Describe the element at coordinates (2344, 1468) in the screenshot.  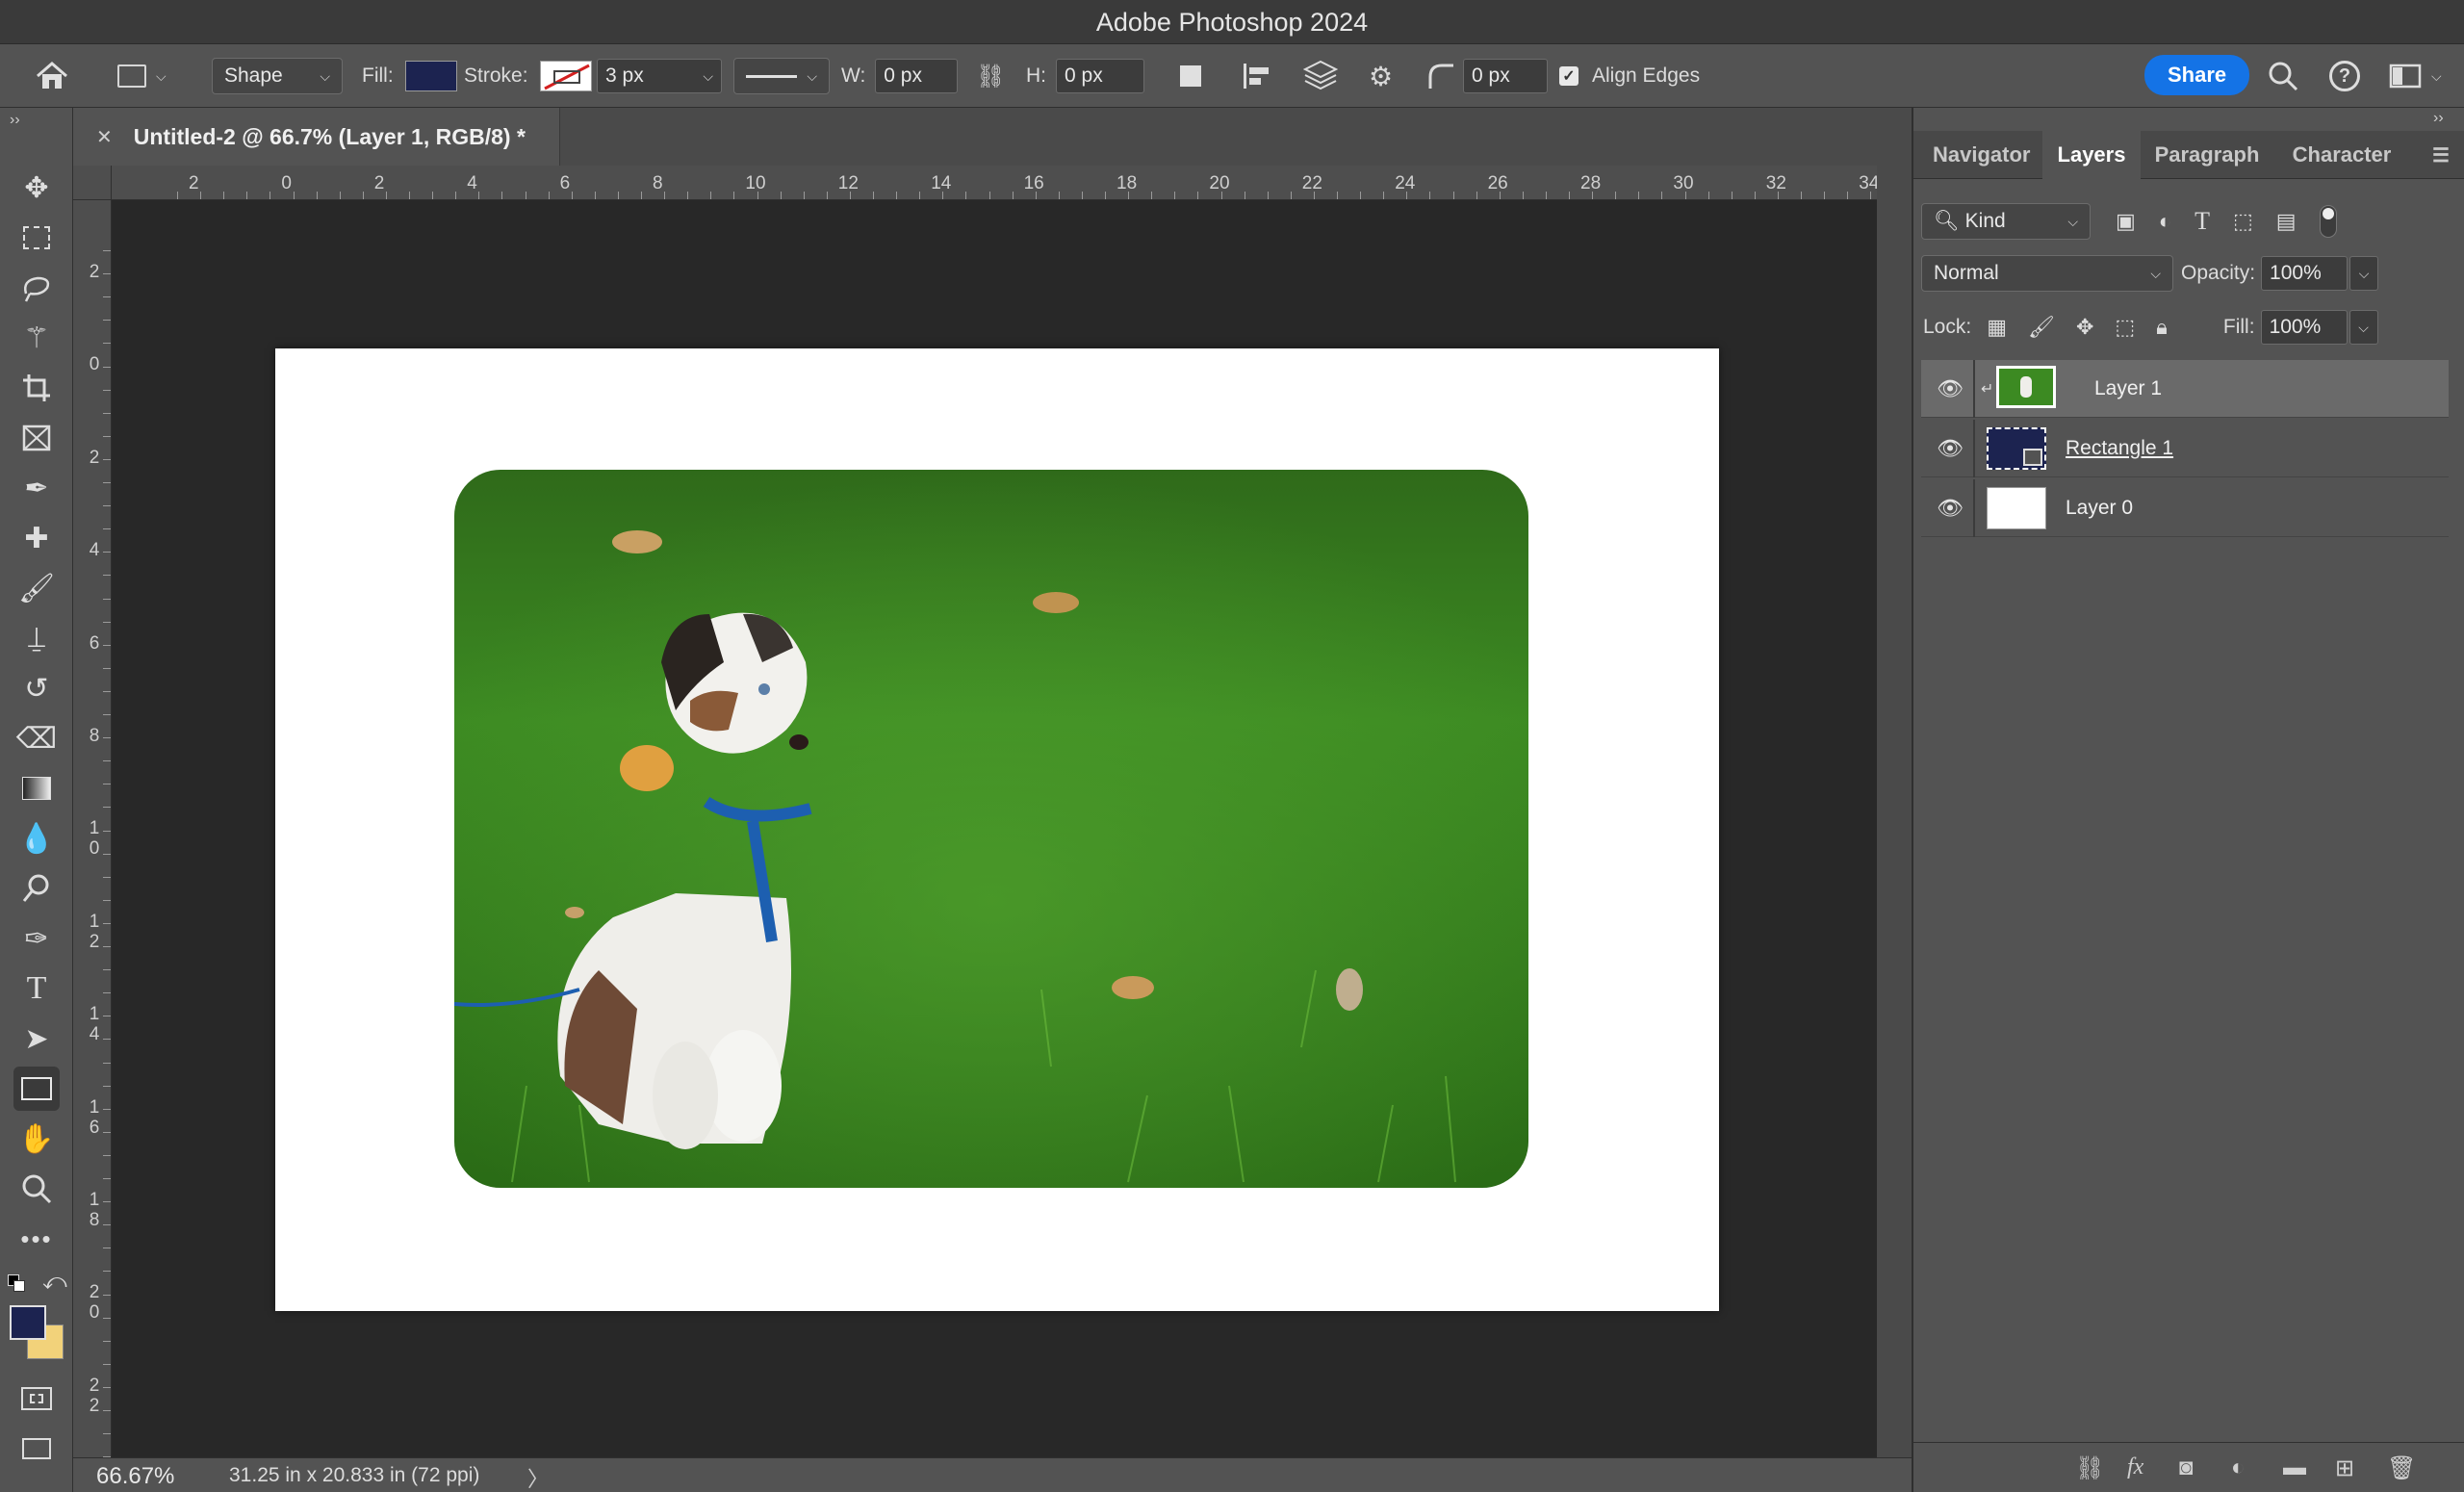
I see `new-layer-icon: ⊞` at that location.